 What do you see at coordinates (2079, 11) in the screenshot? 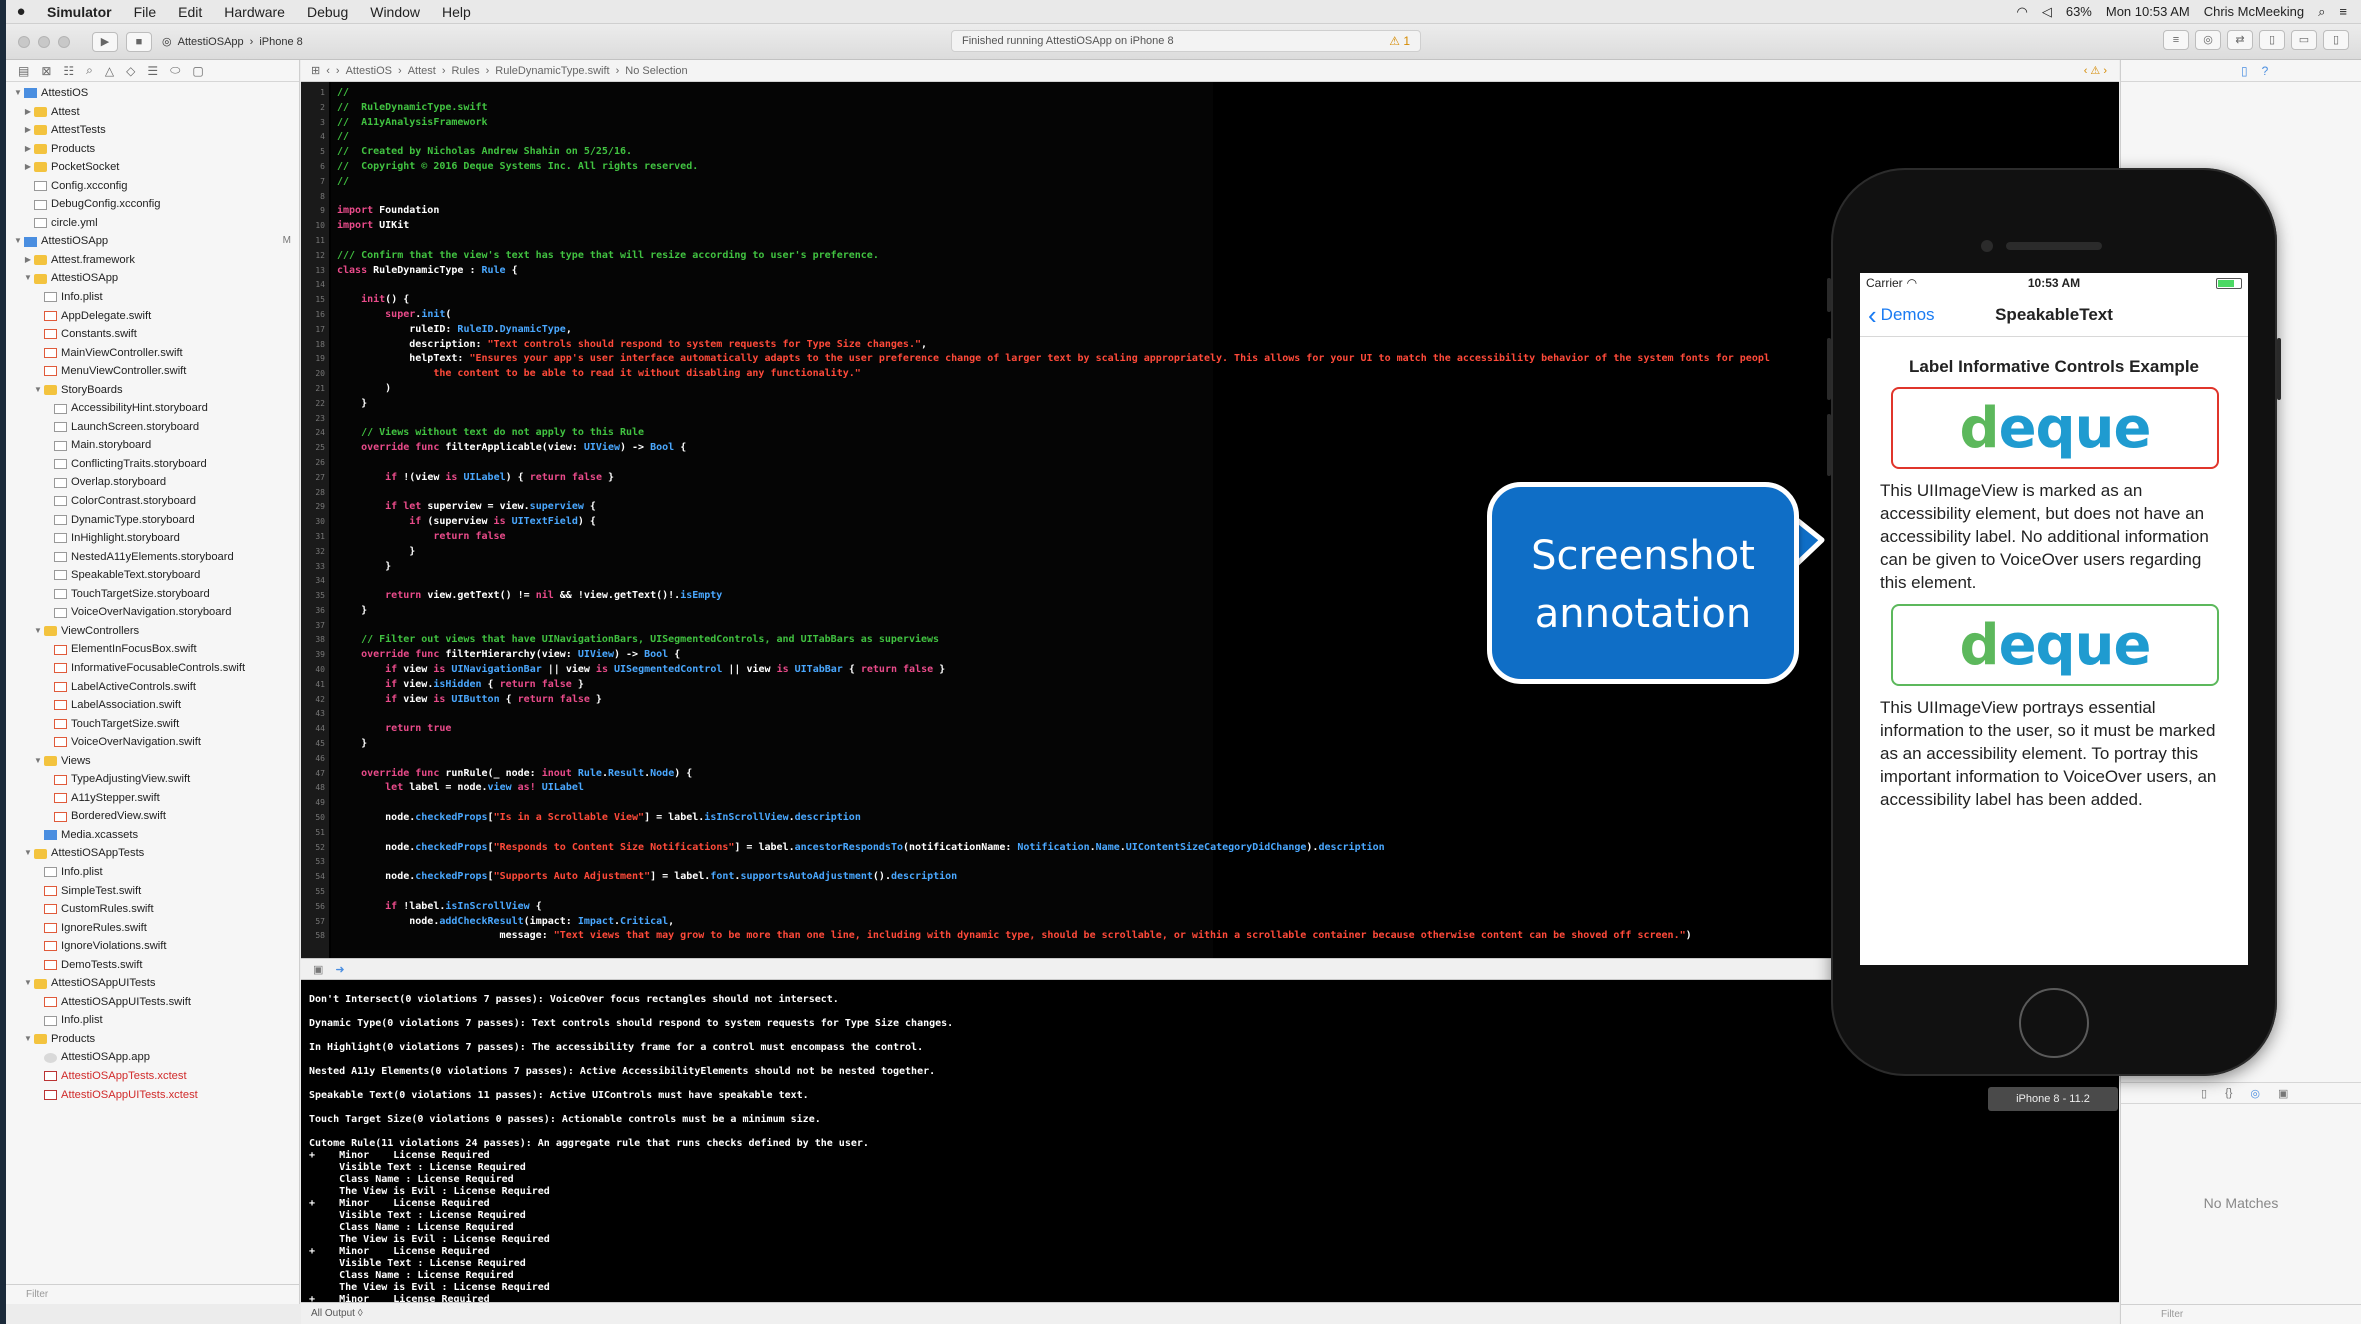
I see `battery-percent: 63%` at bounding box center [2079, 11].